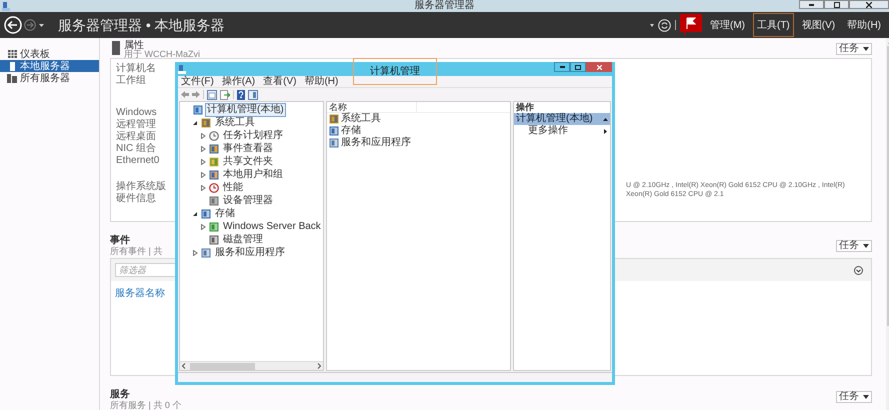 This screenshot has width=889, height=410. What do you see at coordinates (562, 131) in the screenshot?
I see `action-item: 更多操作` at bounding box center [562, 131].